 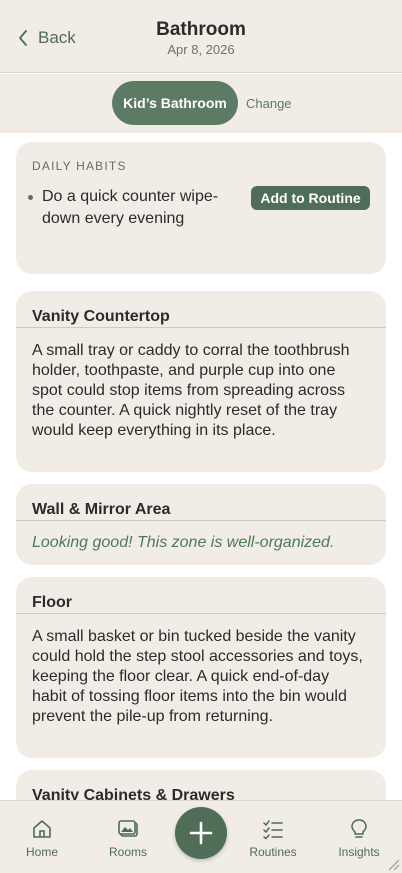 What do you see at coordinates (101, 316) in the screenshot?
I see `zone-title: Vanity Countertop` at bounding box center [101, 316].